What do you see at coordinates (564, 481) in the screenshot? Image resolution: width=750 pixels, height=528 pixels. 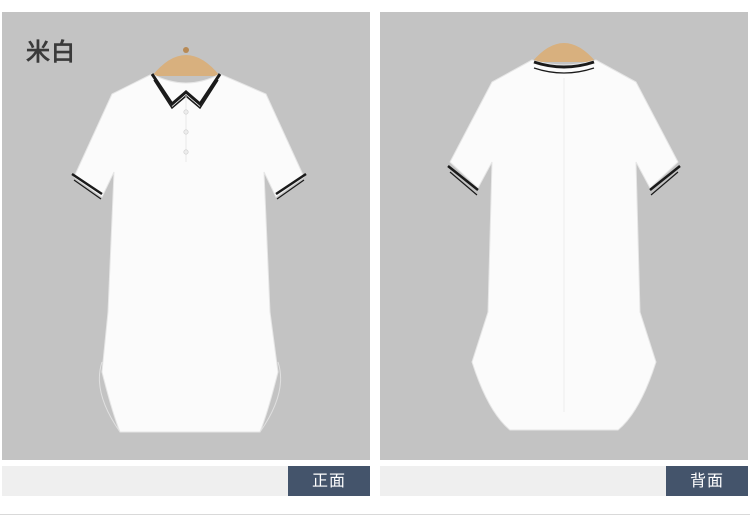 I see `back-label-bar: 背面` at bounding box center [564, 481].